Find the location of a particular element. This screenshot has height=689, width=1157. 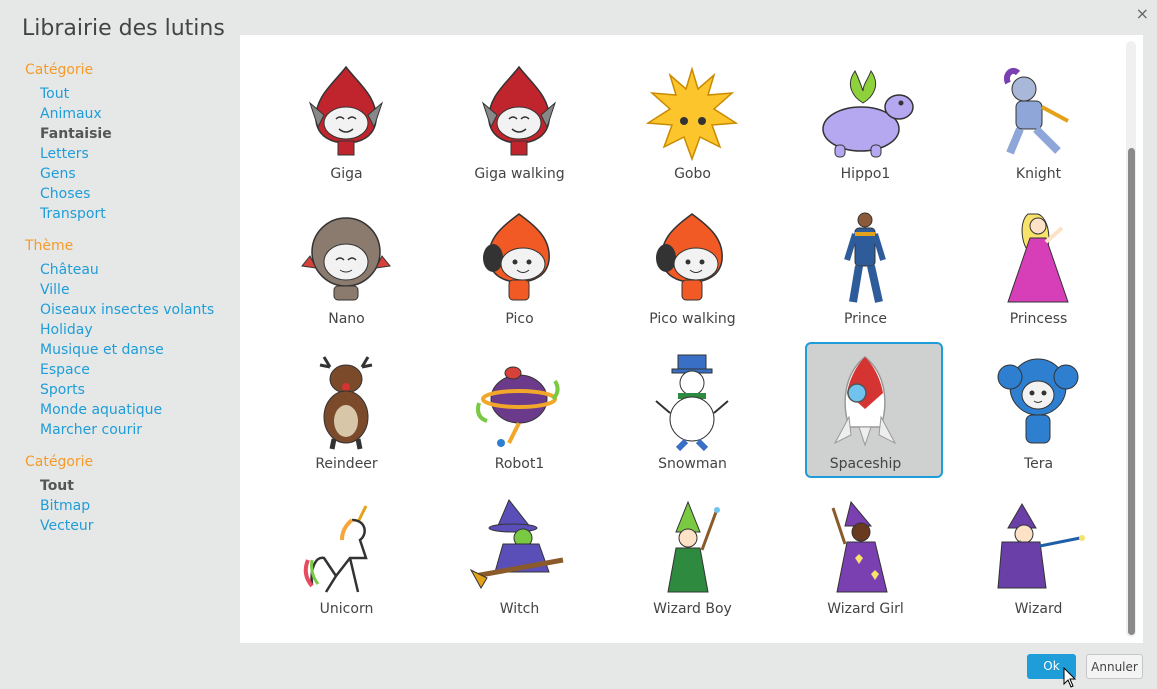

sidebar-item-transport: Transport is located at coordinates (130, 214).